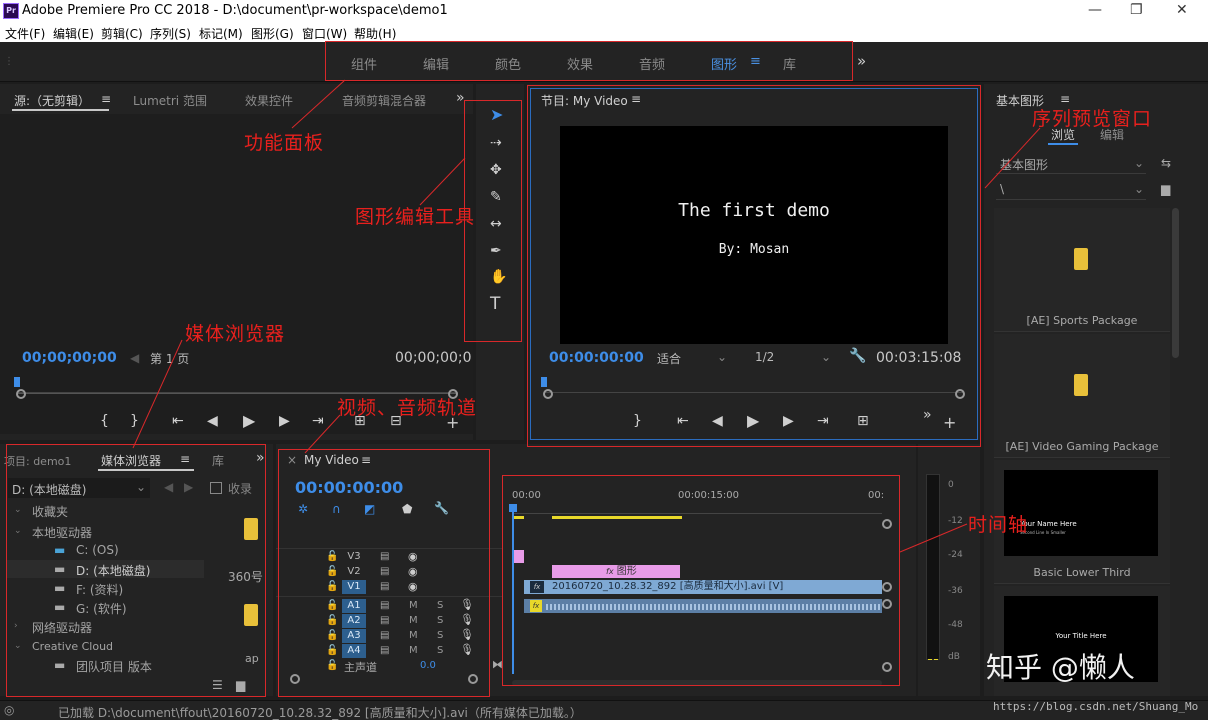  Describe the element at coordinates (235, 334) in the screenshot. I see `annotation-media-browser: 媒体浏览器` at that location.